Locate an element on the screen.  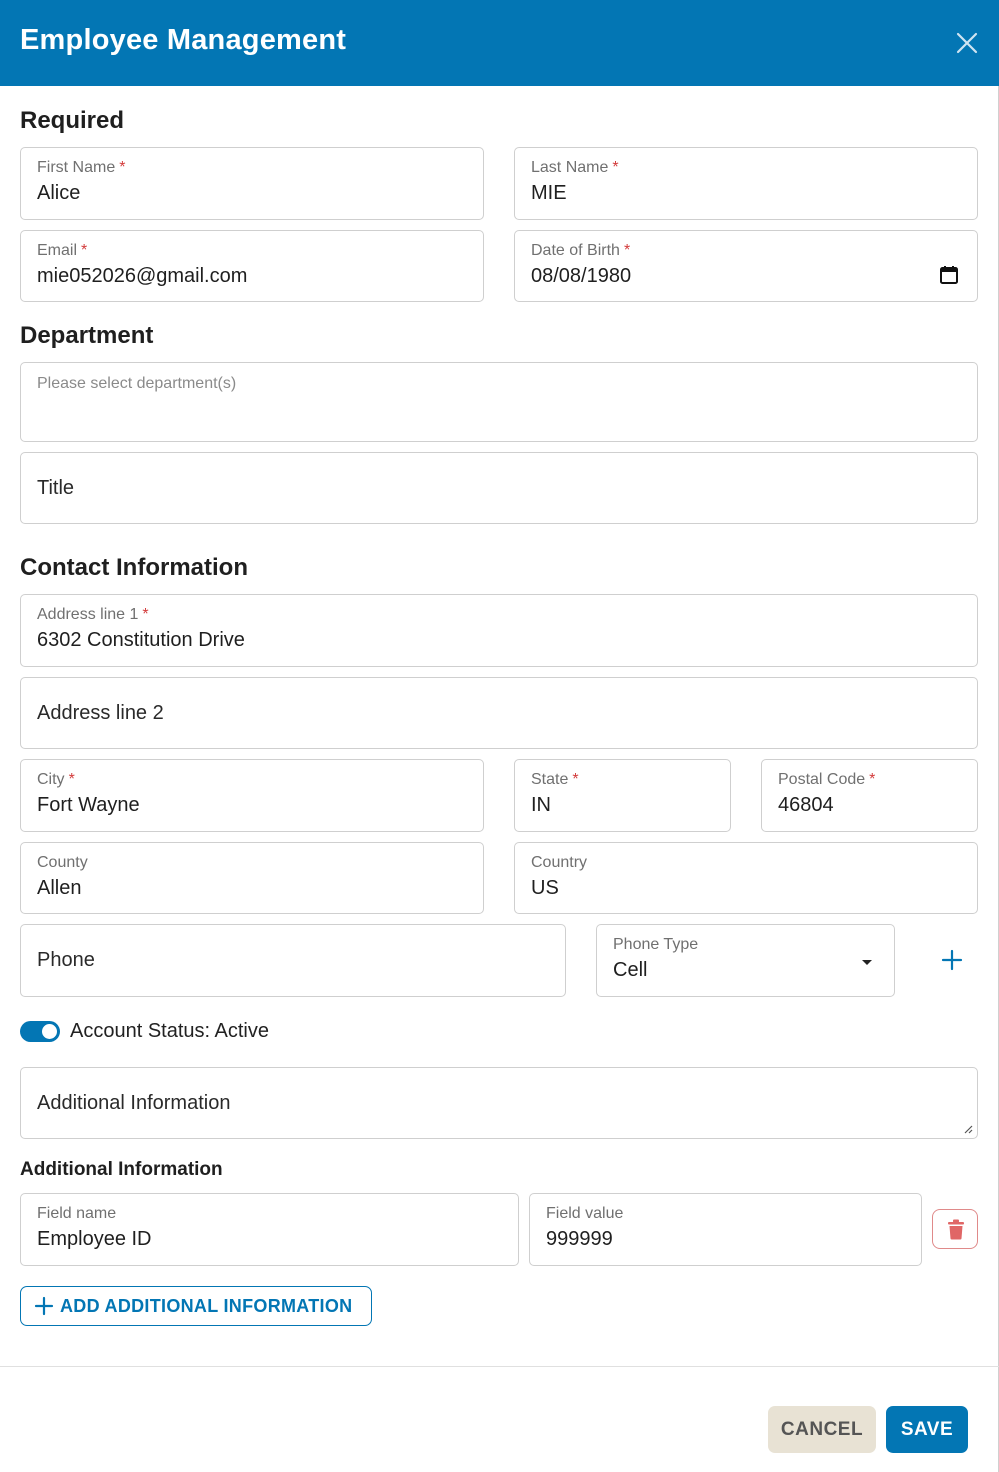
date-of-birth-value: 08/08/1980 is located at coordinates (581, 276).